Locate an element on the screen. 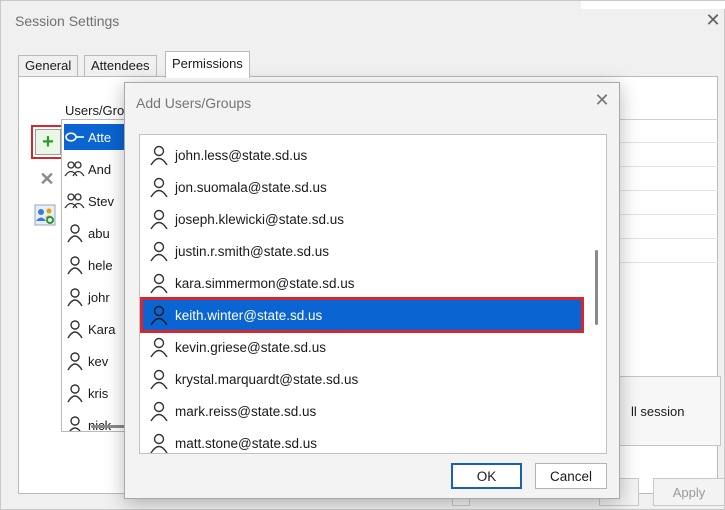 The width and height of the screenshot is (725, 510). list-item: joseph.klewicki@state.sd.us is located at coordinates (362, 219).